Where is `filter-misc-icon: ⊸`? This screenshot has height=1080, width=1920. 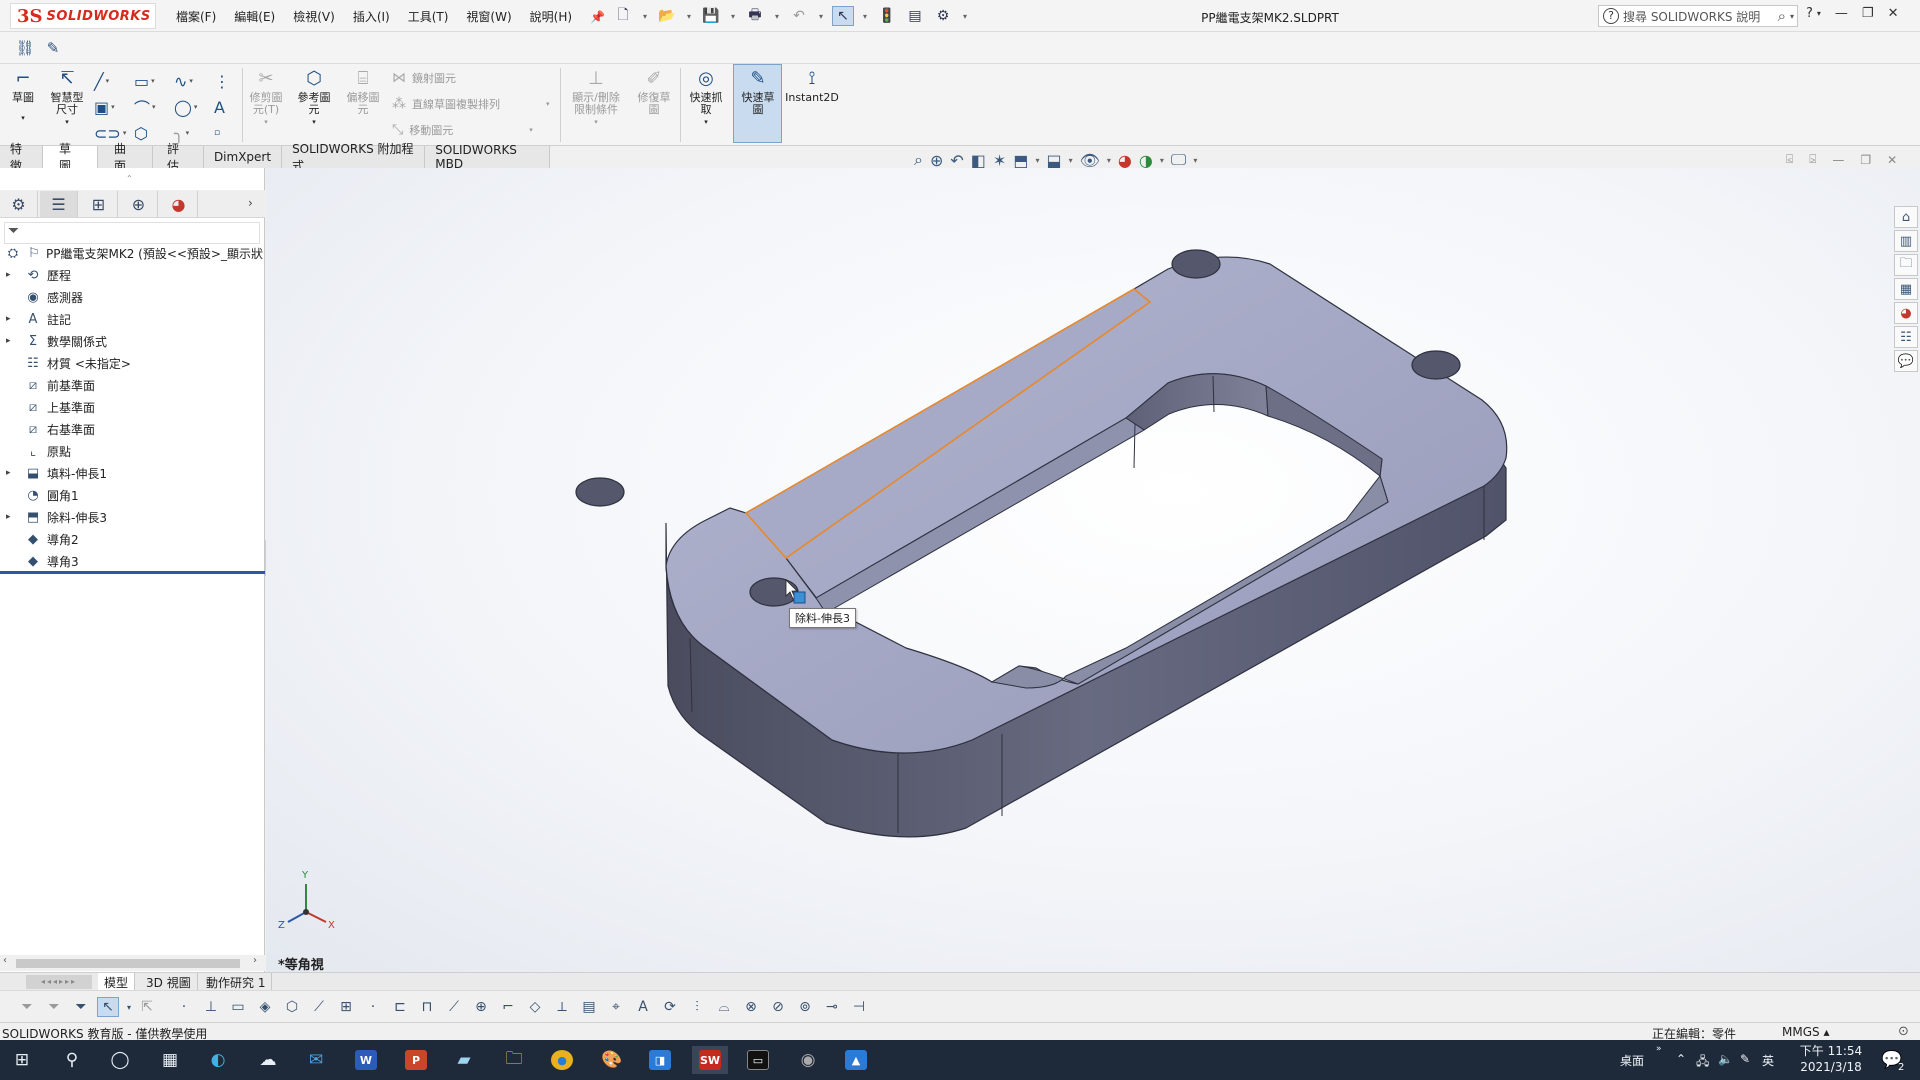
filter-misc-icon: ⊸ is located at coordinates (832, 1007).